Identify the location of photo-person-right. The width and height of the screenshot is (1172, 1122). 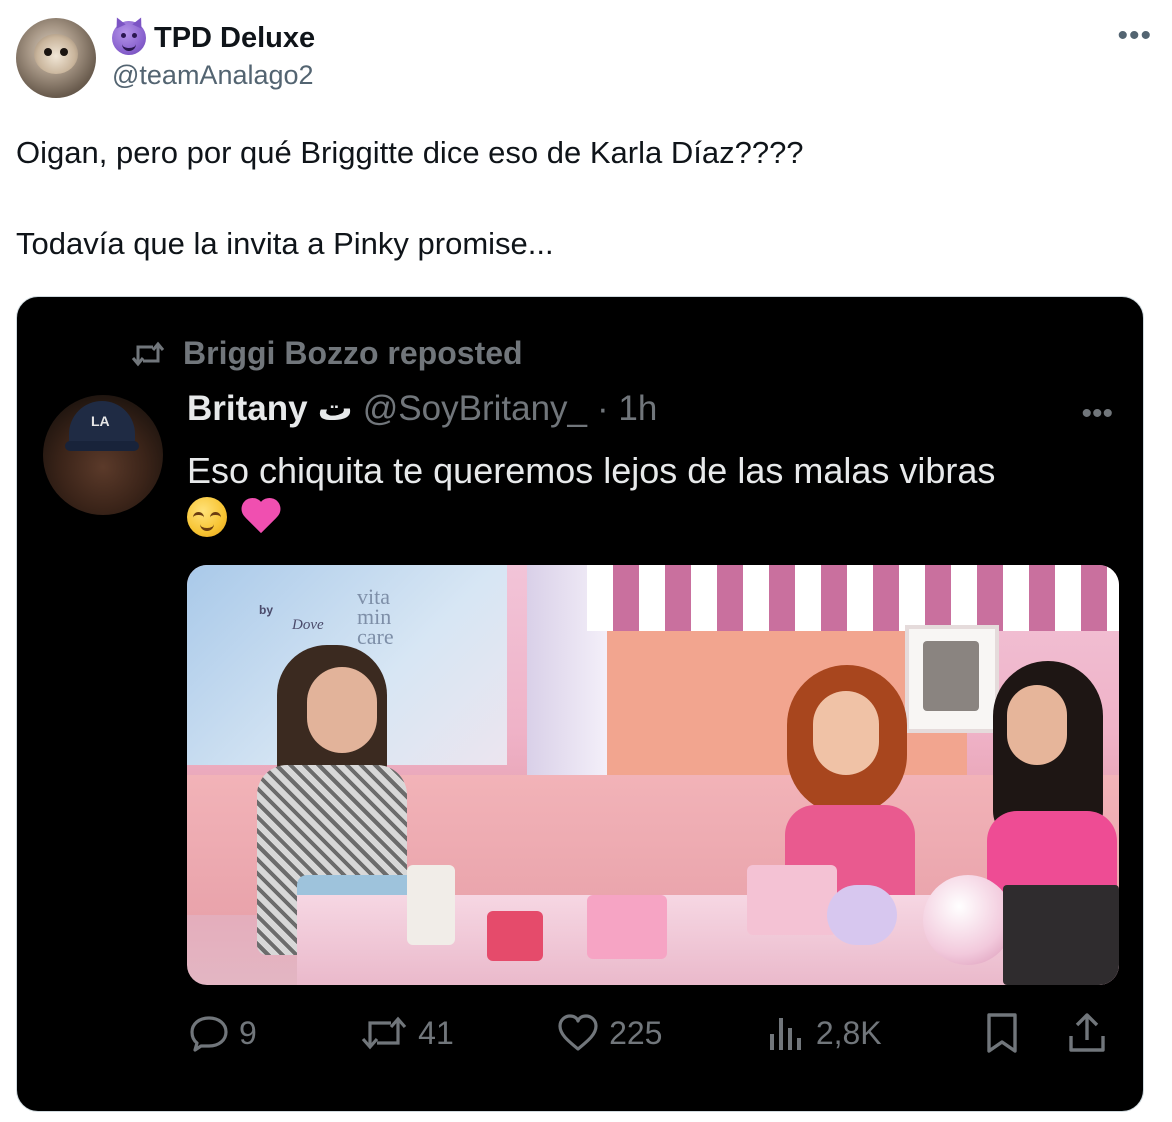
(1047, 781).